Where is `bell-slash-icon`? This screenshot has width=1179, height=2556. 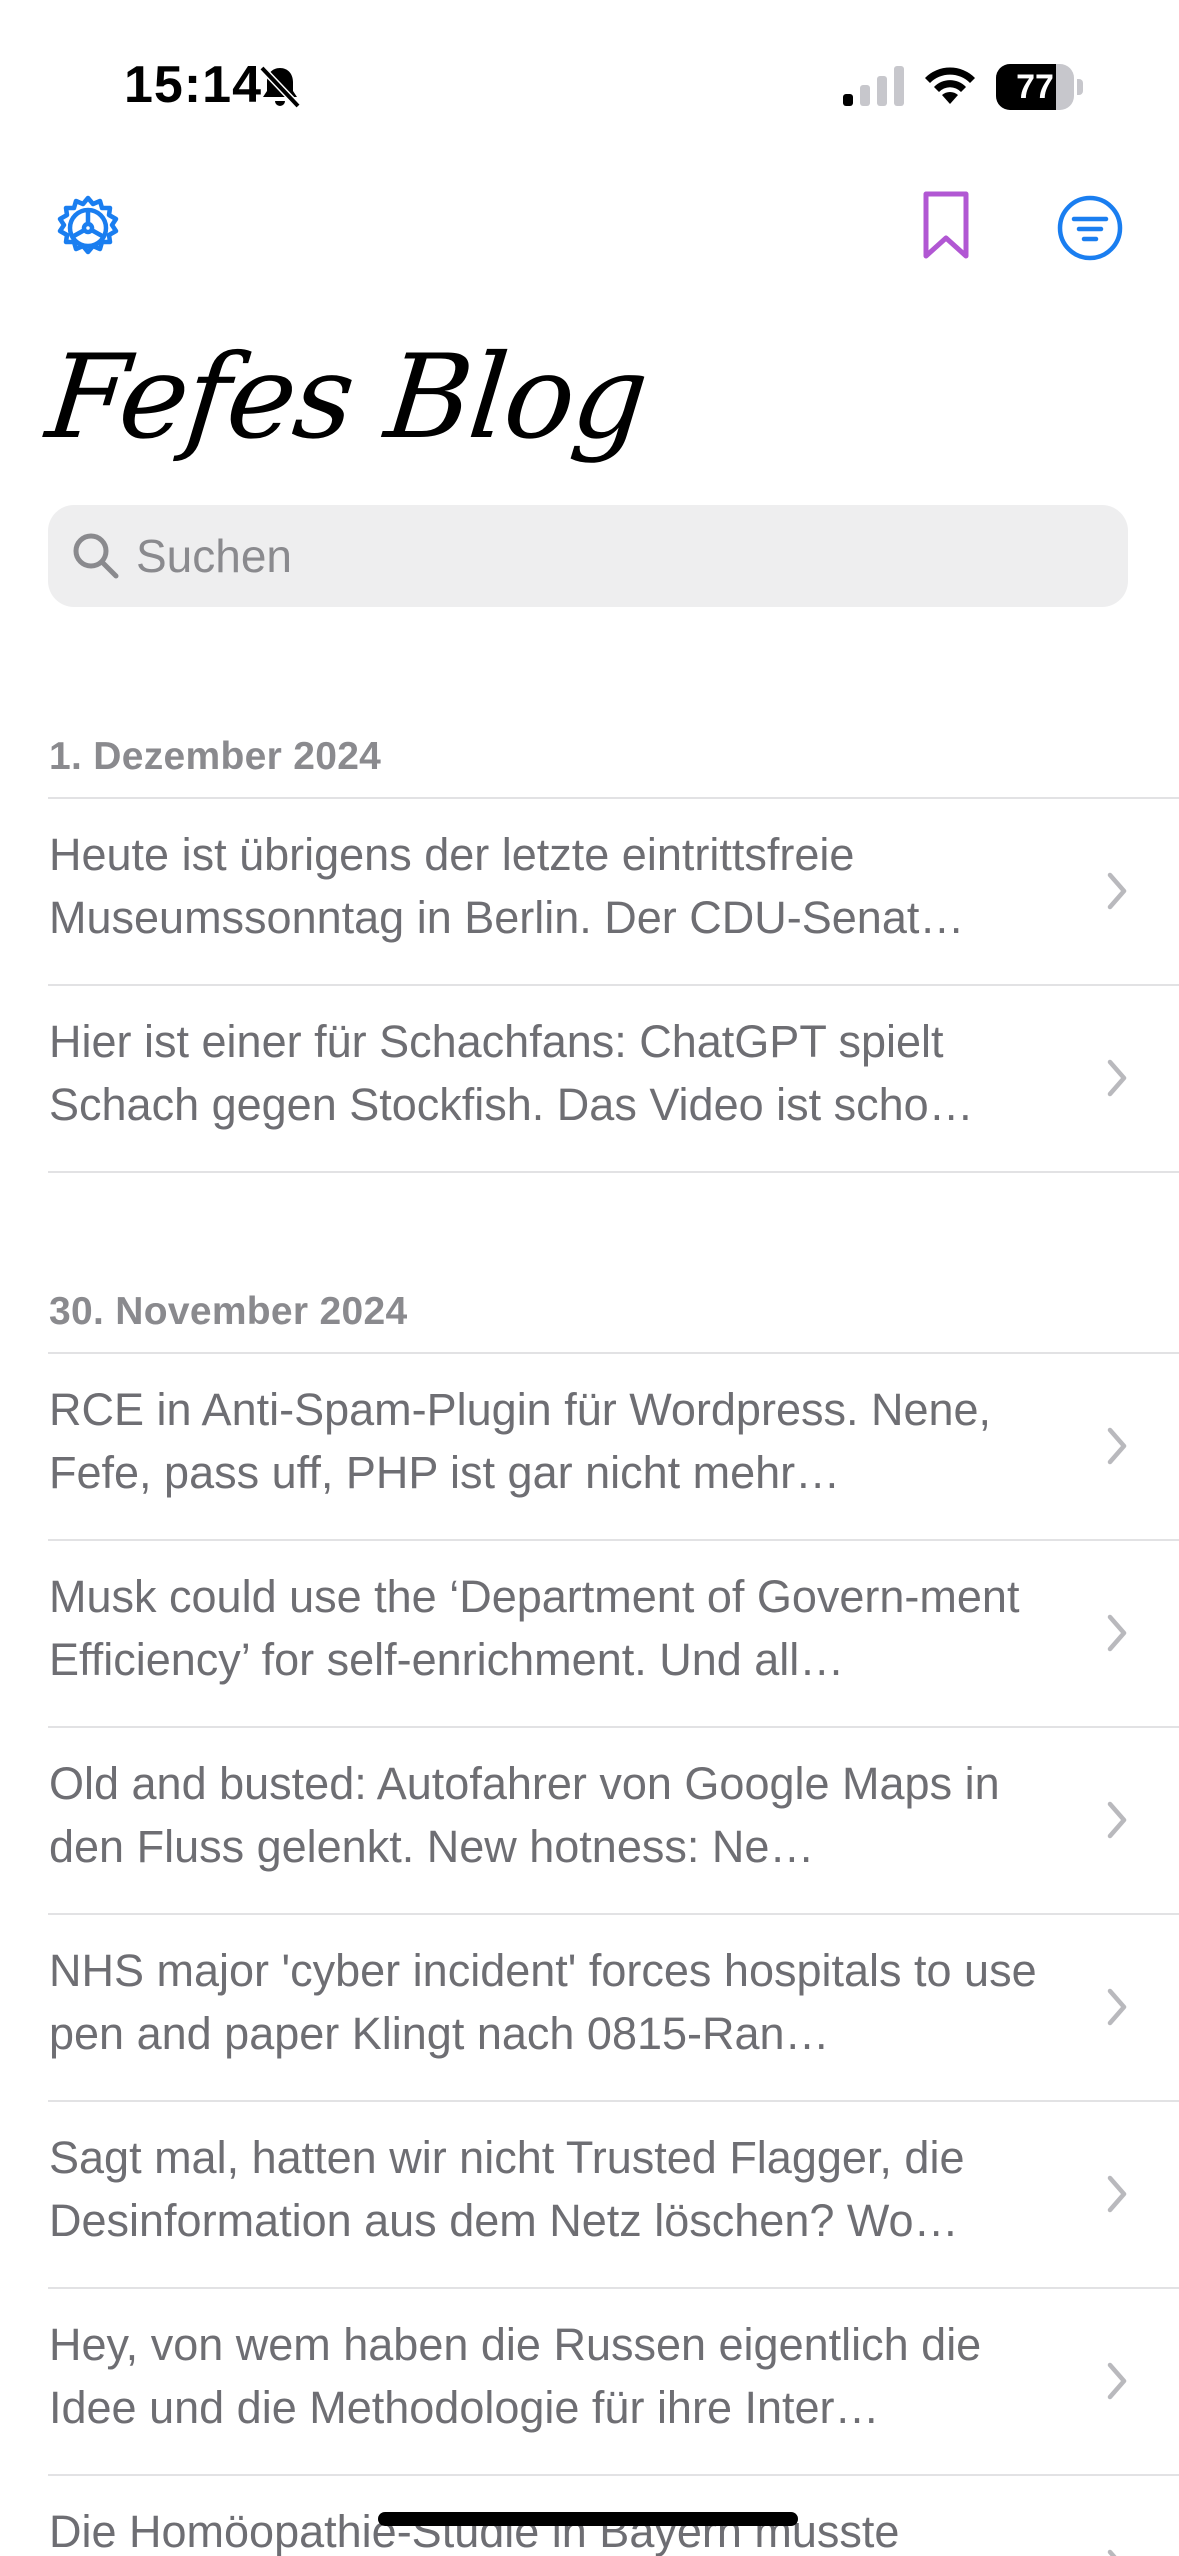
bell-slash-icon is located at coordinates (280, 87).